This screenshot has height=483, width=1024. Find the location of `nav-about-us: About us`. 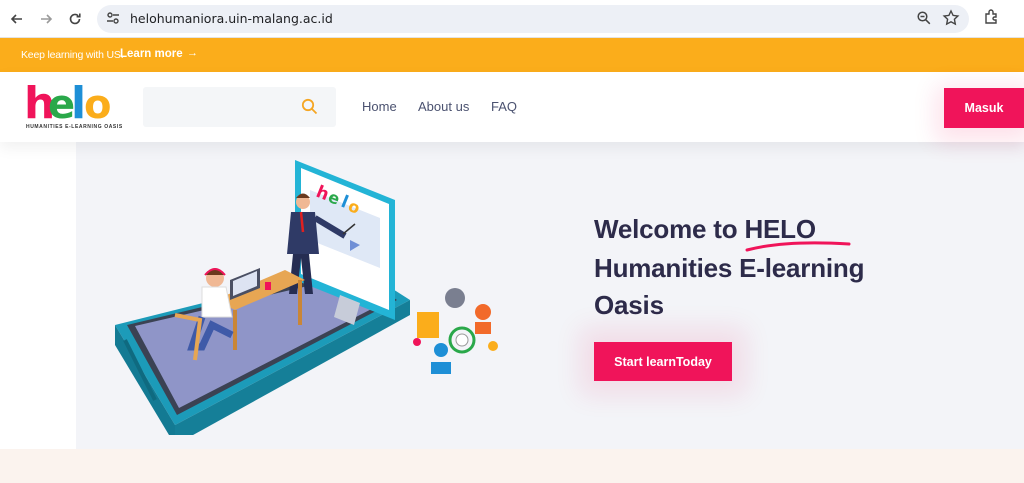

nav-about-us: About us is located at coordinates (443, 106).